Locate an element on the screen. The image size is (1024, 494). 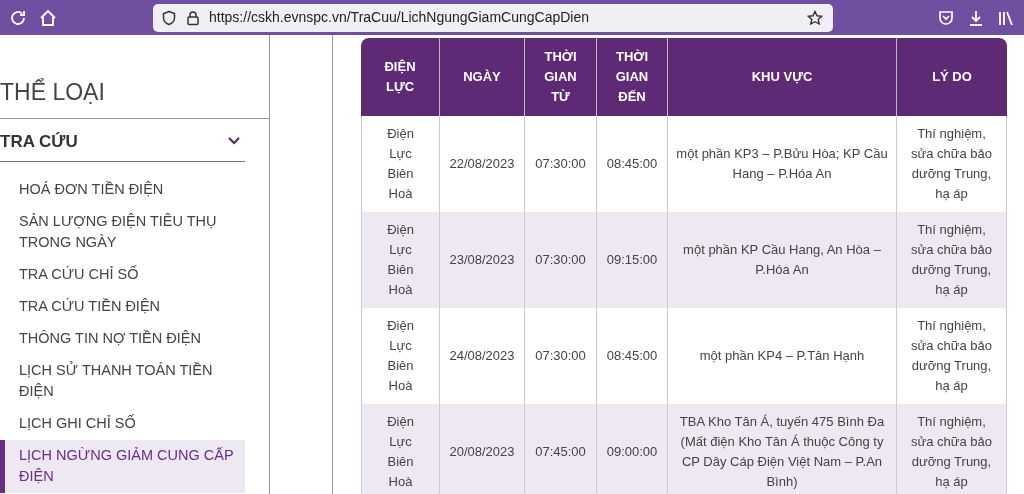
section-header: TRA CỨU is located at coordinates (122, 140).